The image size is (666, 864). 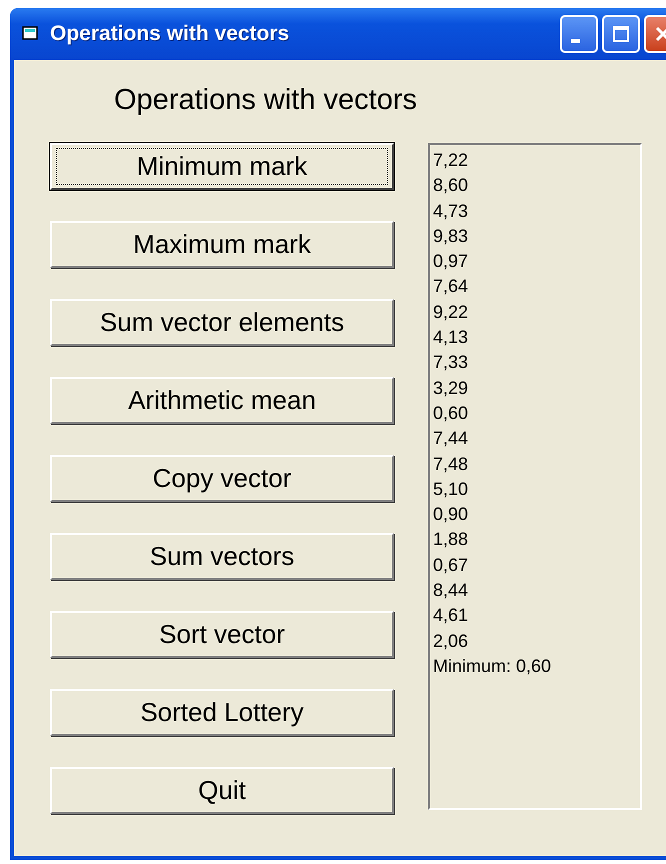 I want to click on list-item: 7,44, so click(x=451, y=438).